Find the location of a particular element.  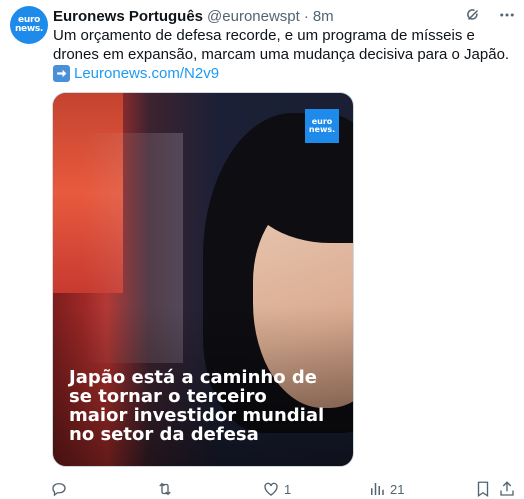

bookmark-icon is located at coordinates (483, 489).